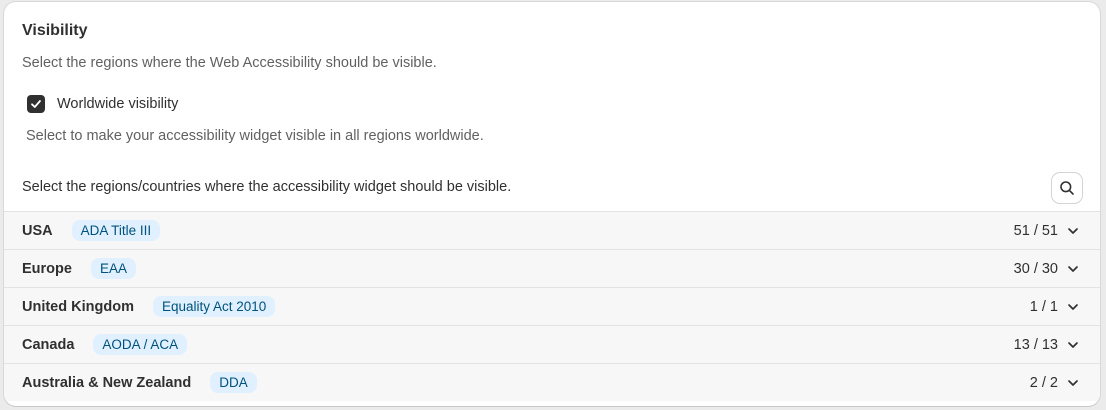 The image size is (1106, 410). I want to click on section-title: Visibility, so click(55, 30).